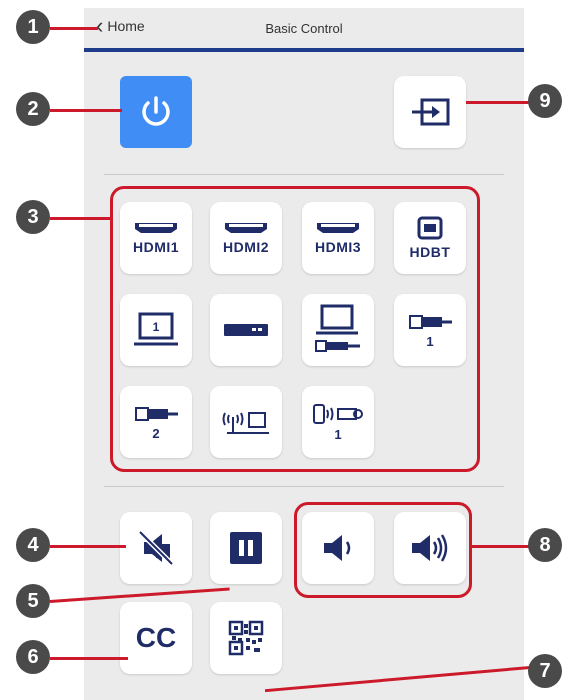 The image size is (564, 700). I want to click on qr-code-button, so click(246, 638).